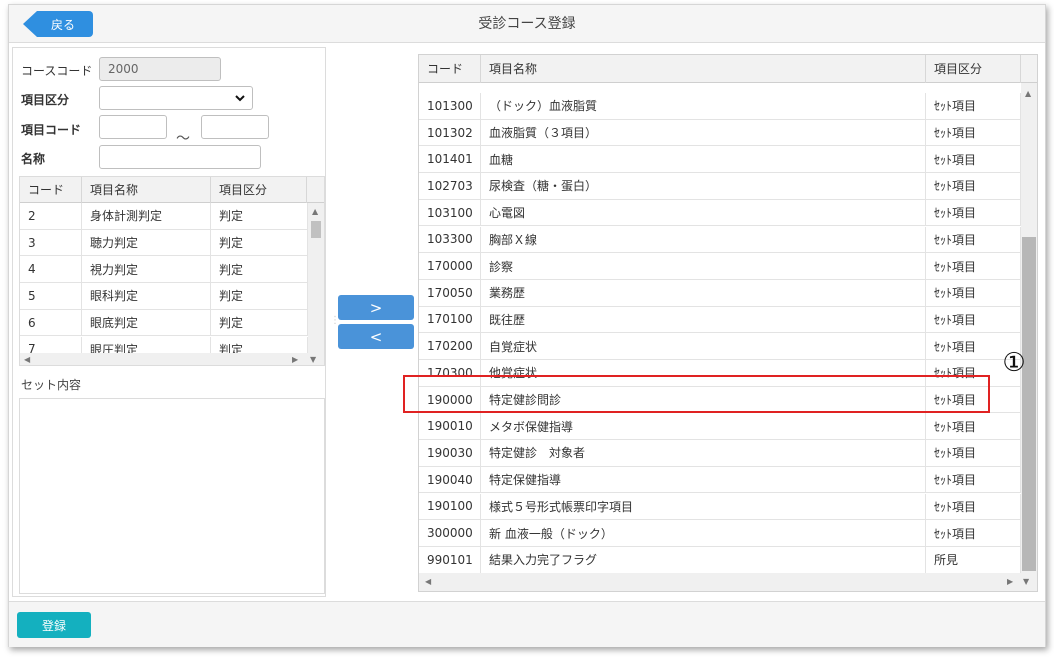 This screenshot has height=657, width=1054. I want to click on cell-code: 170000, so click(450, 266).